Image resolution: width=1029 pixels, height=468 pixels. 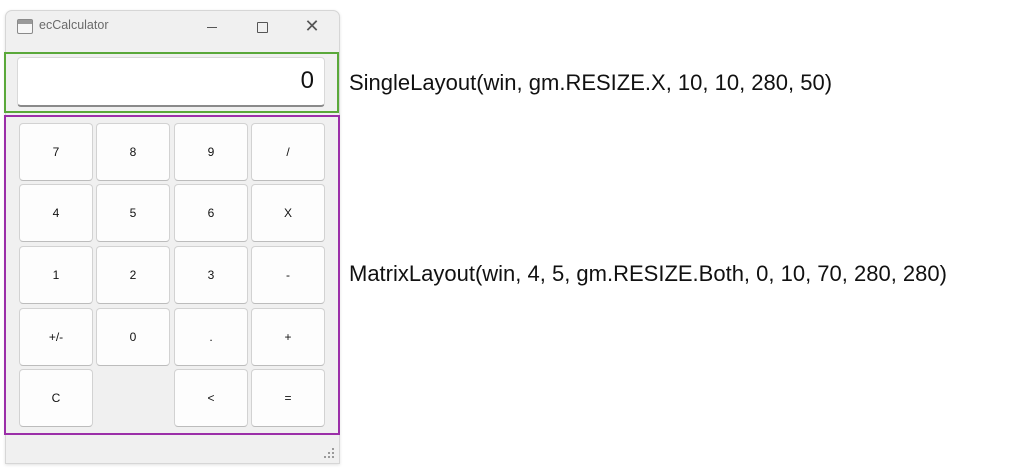 I want to click on key-multiply: X, so click(x=288, y=213).